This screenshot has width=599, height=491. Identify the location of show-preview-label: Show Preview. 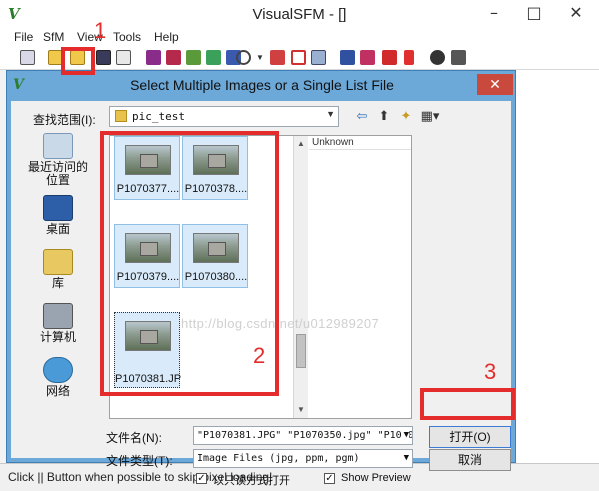
(376, 478).